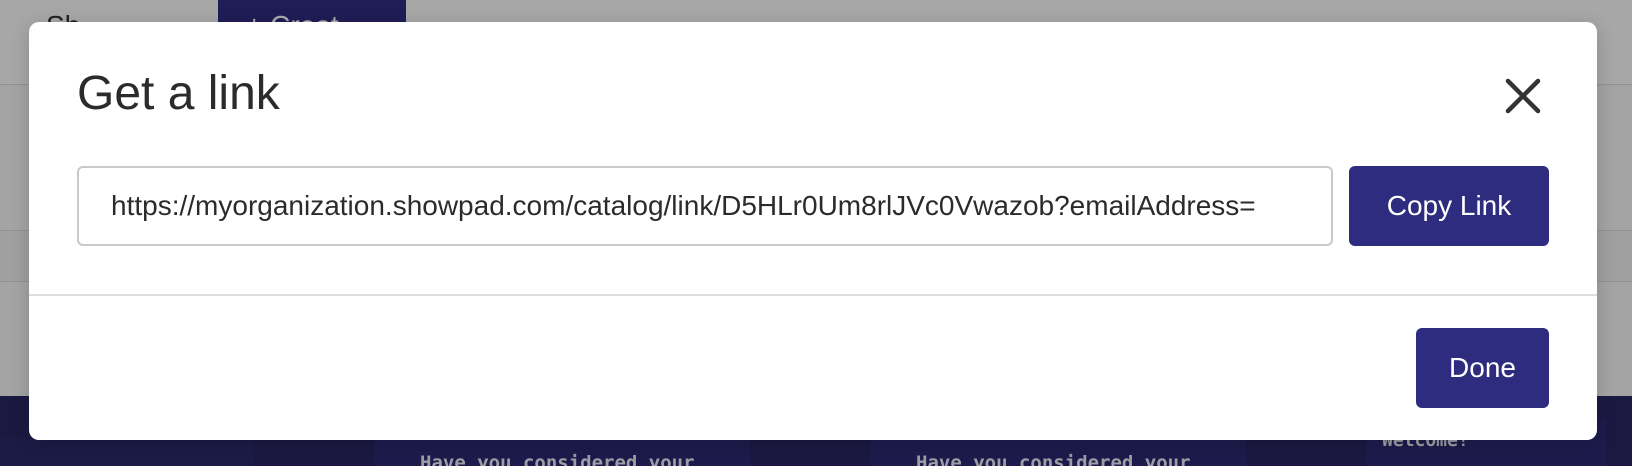 This screenshot has width=1632, height=466. I want to click on done-button: Done, so click(1482, 368).